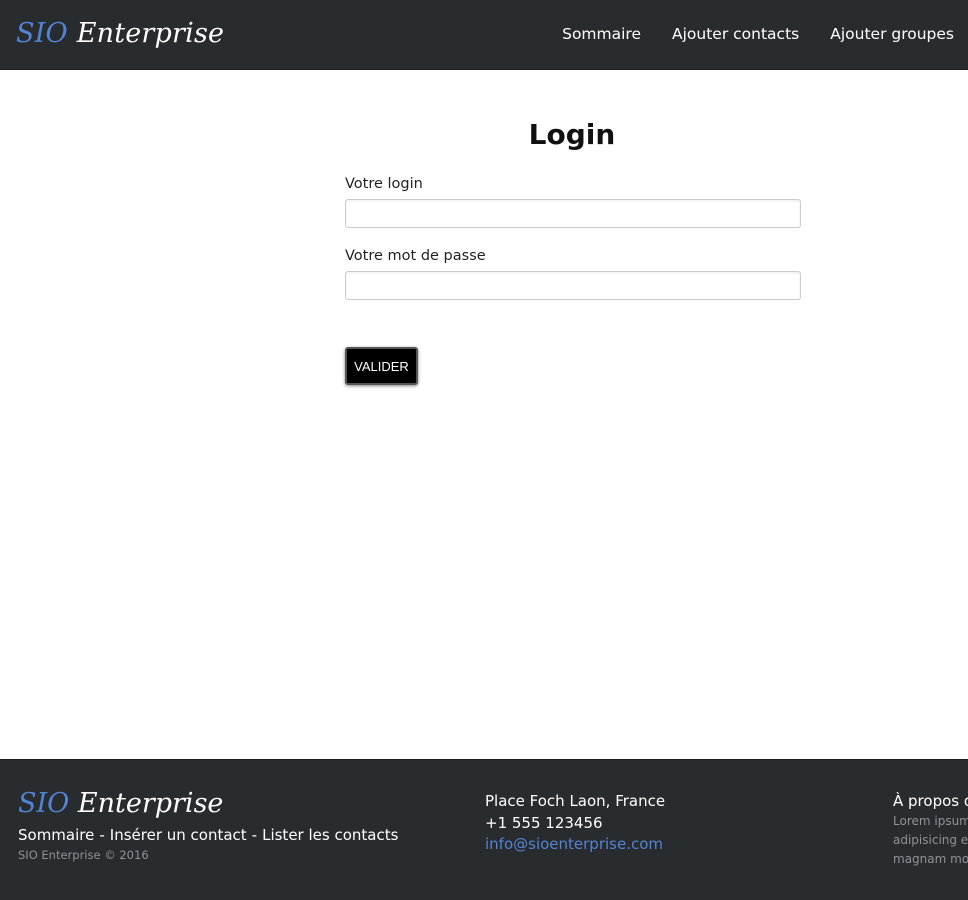  Describe the element at coordinates (56, 835) in the screenshot. I see `footer-link-sommaire: Sommaire` at that location.